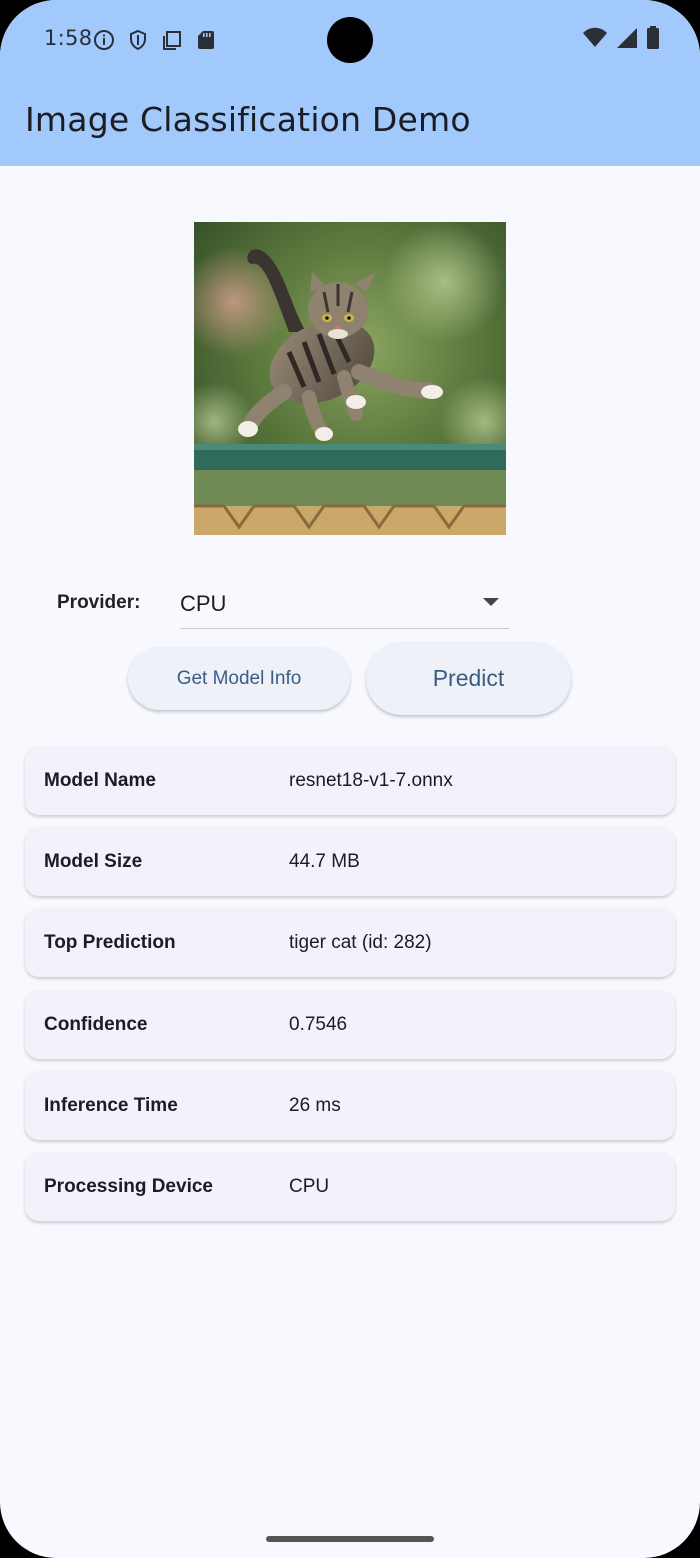  Describe the element at coordinates (360, 942) in the screenshot. I see `result-value: tiger cat (id: 282)` at that location.